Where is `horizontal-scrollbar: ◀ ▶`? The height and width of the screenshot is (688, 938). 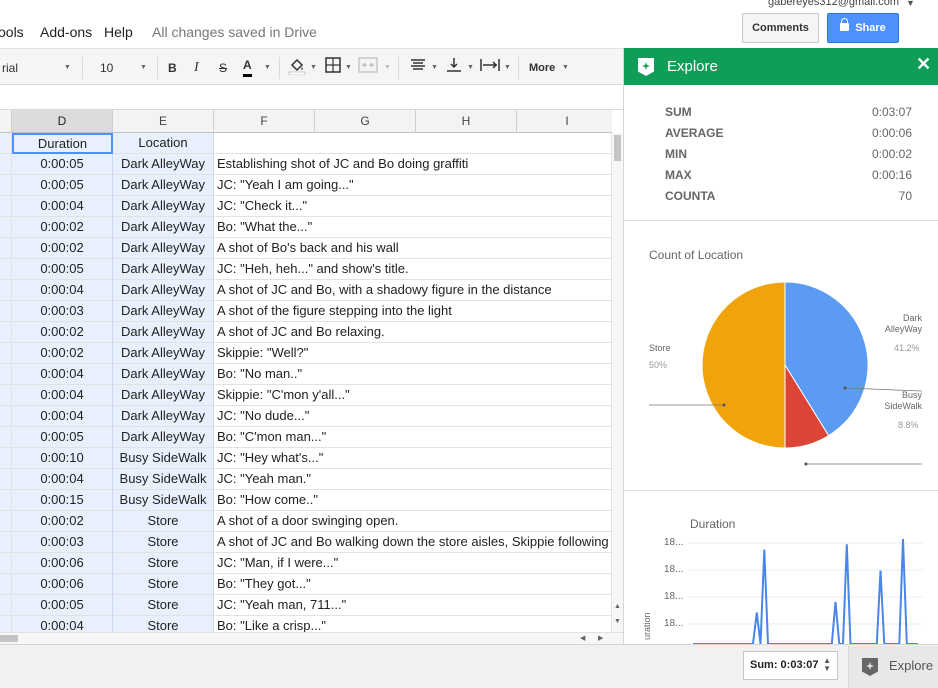
horizontal-scrollbar: ◀ ▶ is located at coordinates (311, 638).